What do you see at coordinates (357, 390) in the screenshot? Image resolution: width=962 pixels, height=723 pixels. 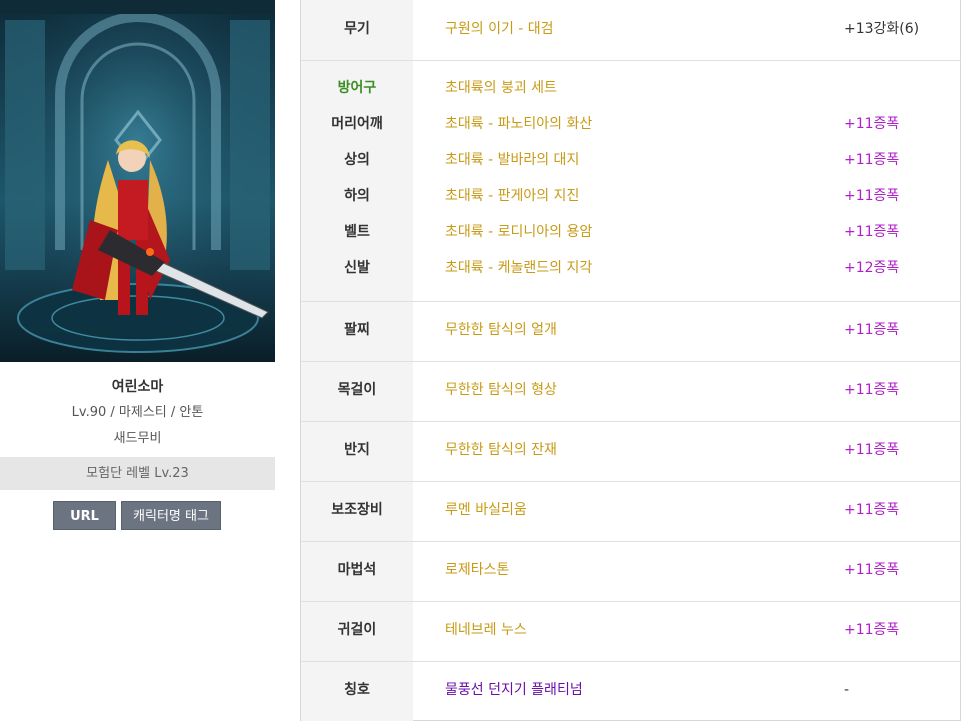 I see `slot-label-necklace: 목걸이` at bounding box center [357, 390].